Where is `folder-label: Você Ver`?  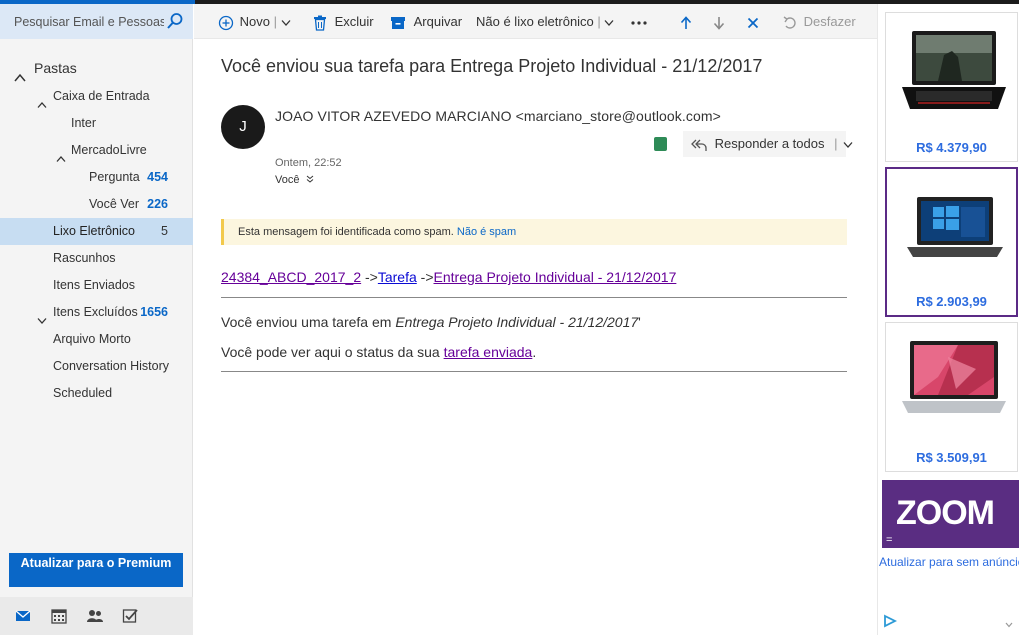
folder-label: Você Ver is located at coordinates (114, 204).